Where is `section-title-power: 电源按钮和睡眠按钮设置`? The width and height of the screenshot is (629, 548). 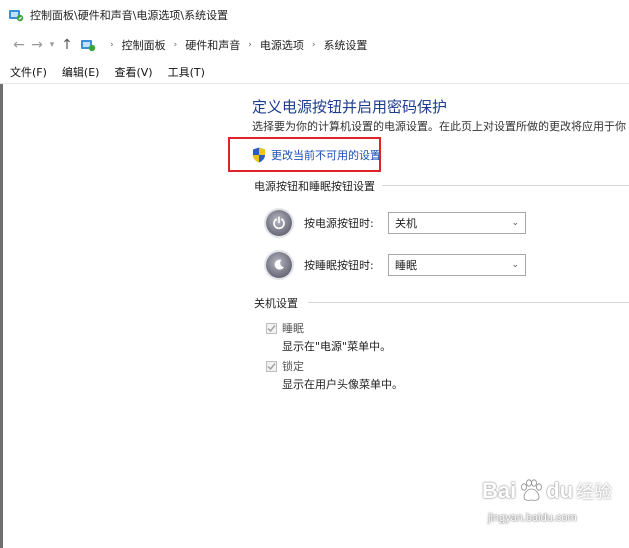 section-title-power: 电源按钮和睡眠按钮设置 is located at coordinates (314, 186).